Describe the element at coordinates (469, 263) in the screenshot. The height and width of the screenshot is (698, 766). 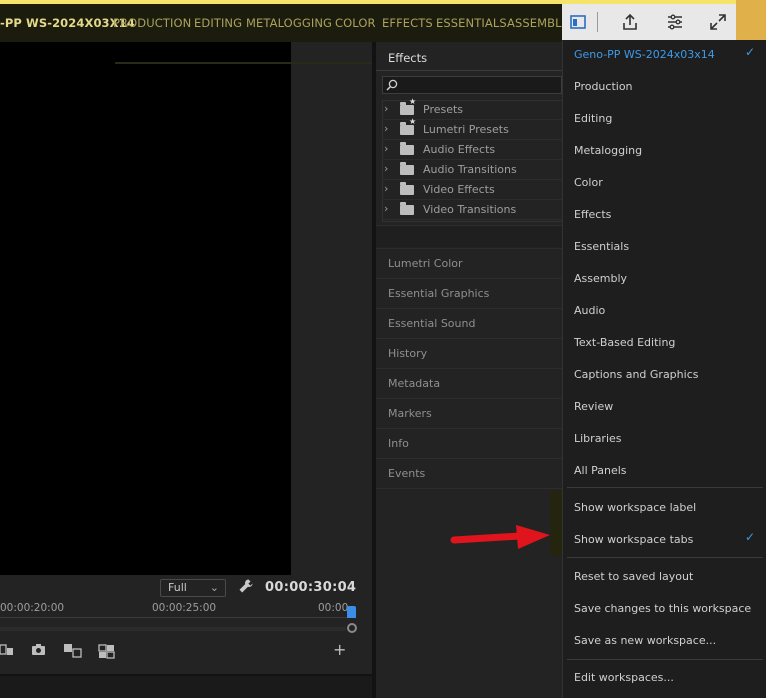
I see `panel-tab-lumetri-color: Lumetri Color` at that location.